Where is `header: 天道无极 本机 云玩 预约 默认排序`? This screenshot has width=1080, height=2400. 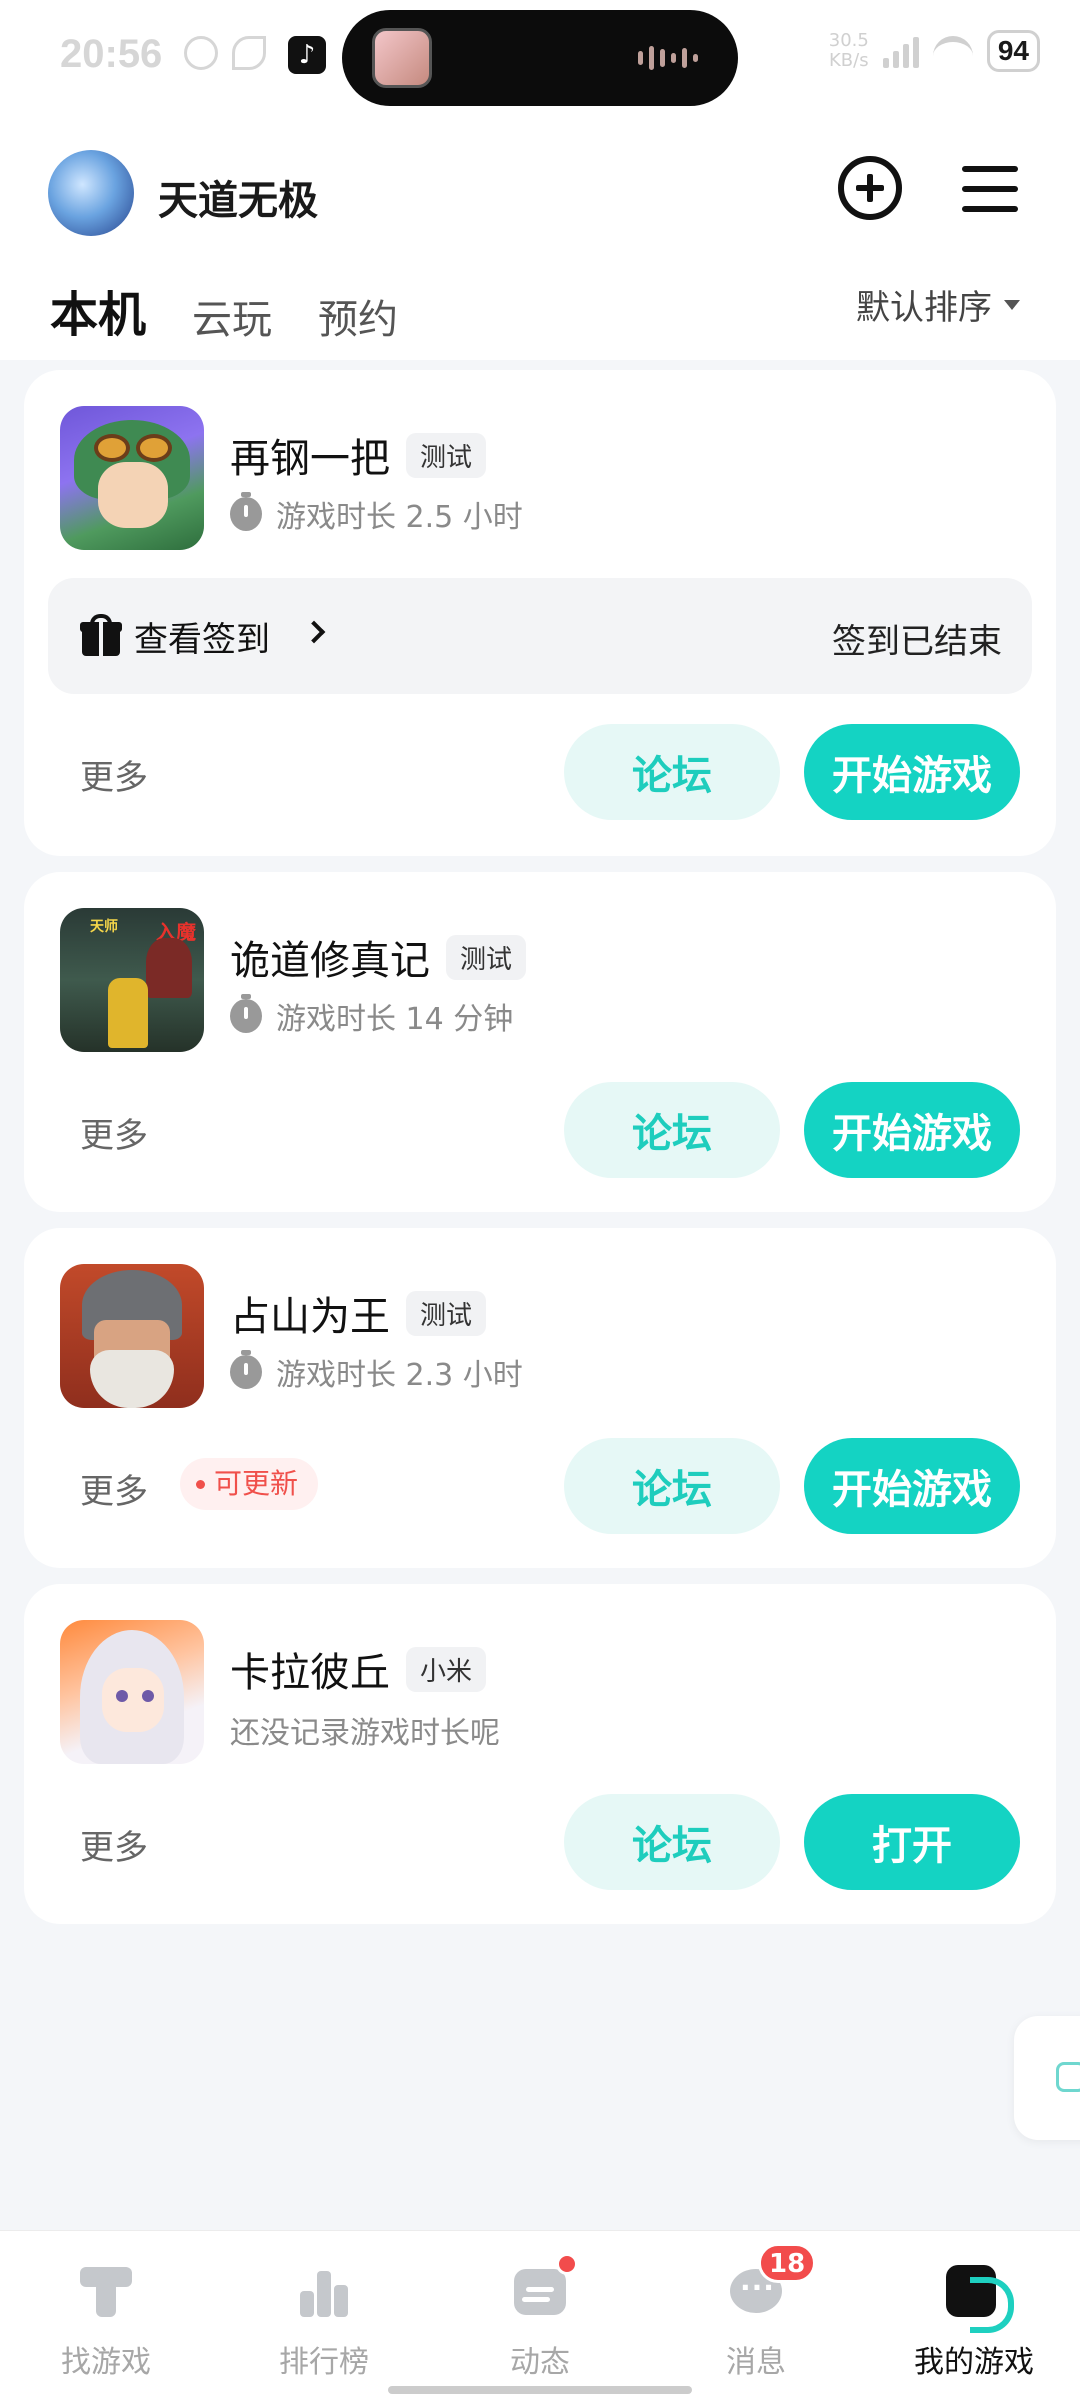 header: 天道无极 本机 云玩 预约 默认排序 is located at coordinates (540, 235).